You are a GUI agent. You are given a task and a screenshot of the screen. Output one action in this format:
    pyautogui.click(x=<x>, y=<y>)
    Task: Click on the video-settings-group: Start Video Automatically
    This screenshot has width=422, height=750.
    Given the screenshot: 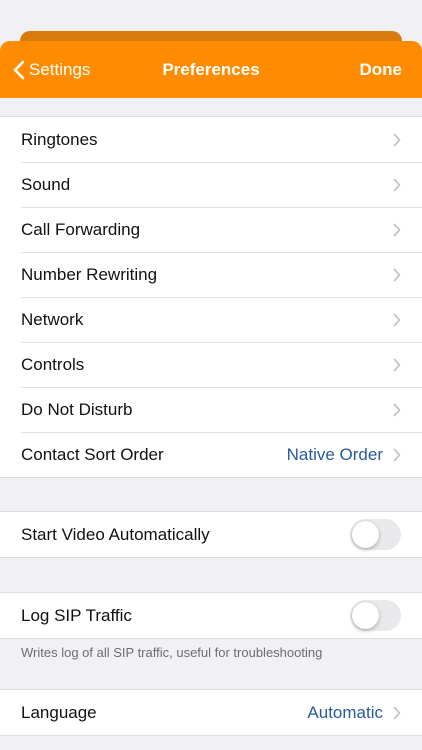 What is the action you would take?
    pyautogui.click(x=211, y=534)
    